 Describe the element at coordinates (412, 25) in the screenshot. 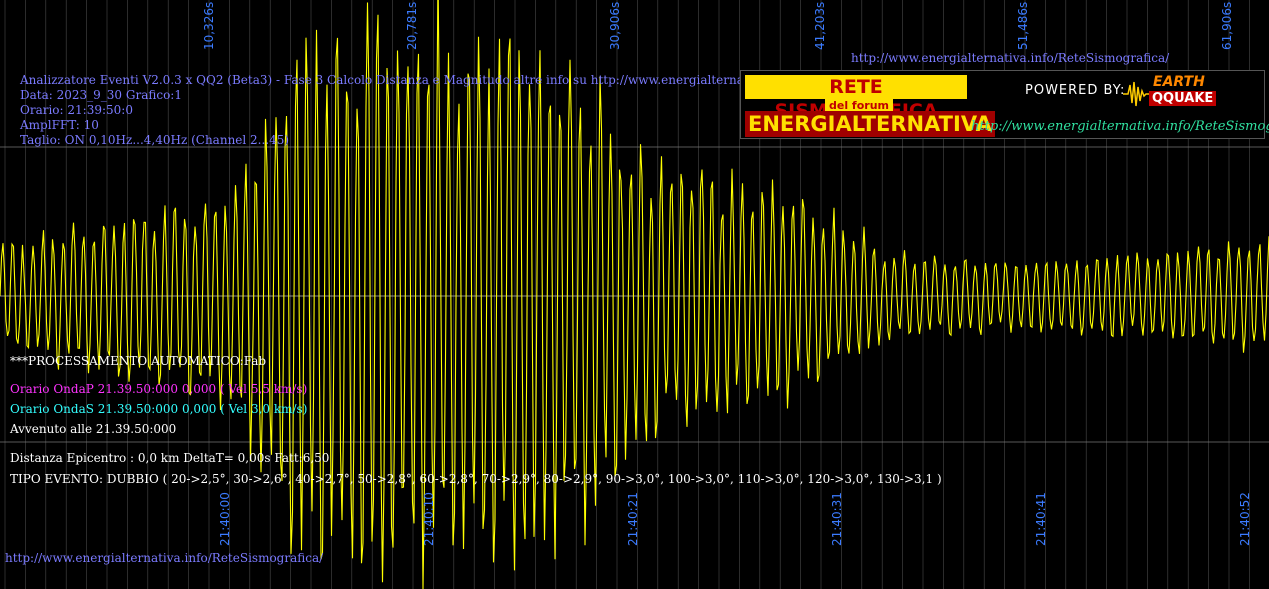

I see `top-tick-2: 20,781s` at that location.